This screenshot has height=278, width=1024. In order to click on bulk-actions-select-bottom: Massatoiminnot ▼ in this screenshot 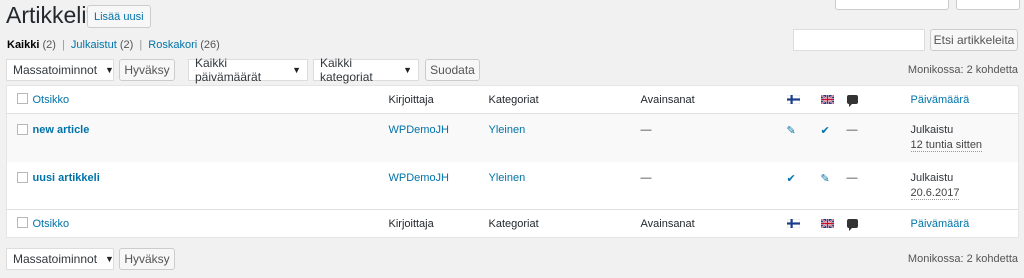, I will do `click(60, 259)`.